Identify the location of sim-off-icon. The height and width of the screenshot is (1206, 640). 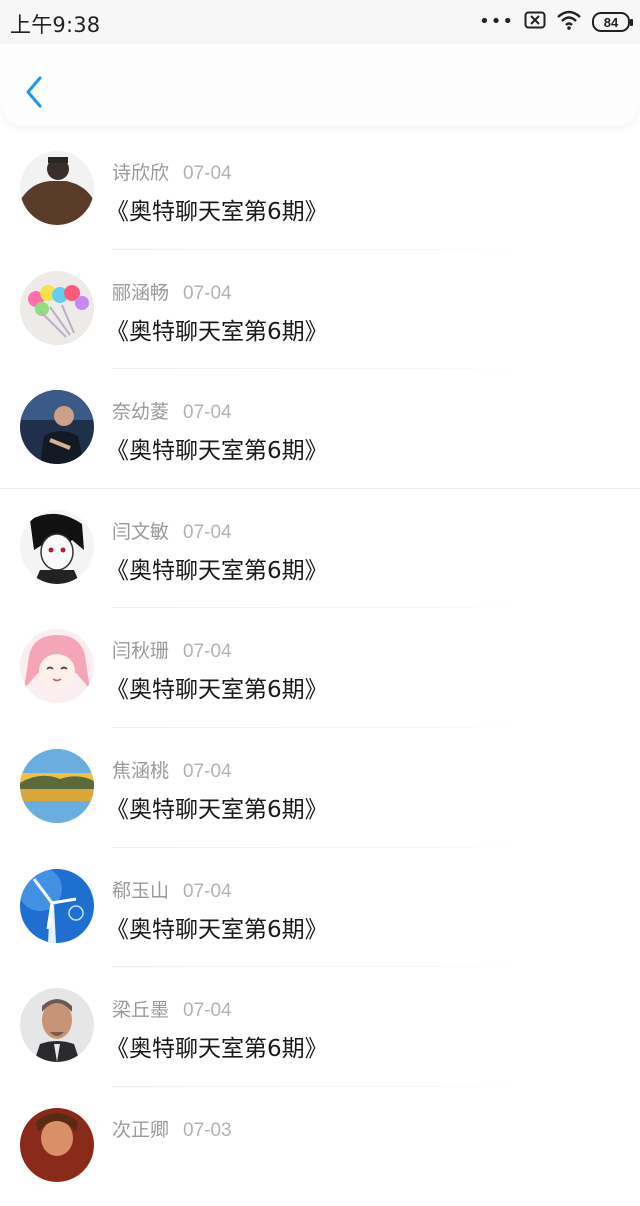
(535, 22).